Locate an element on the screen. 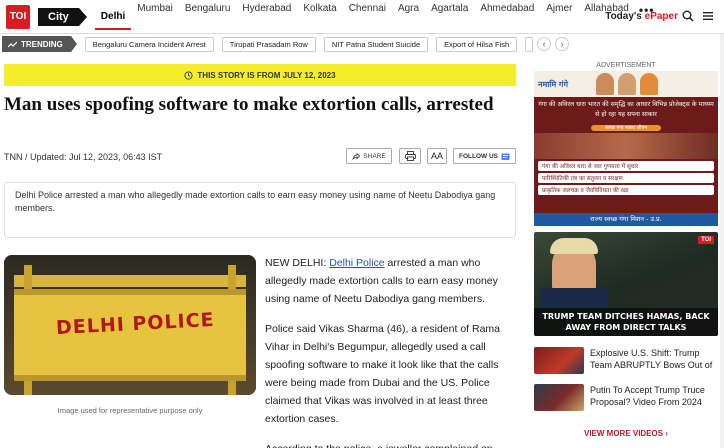 The image size is (724, 448). trending-pill: Bengaluru Camera Incident Arrest is located at coordinates (149, 44).